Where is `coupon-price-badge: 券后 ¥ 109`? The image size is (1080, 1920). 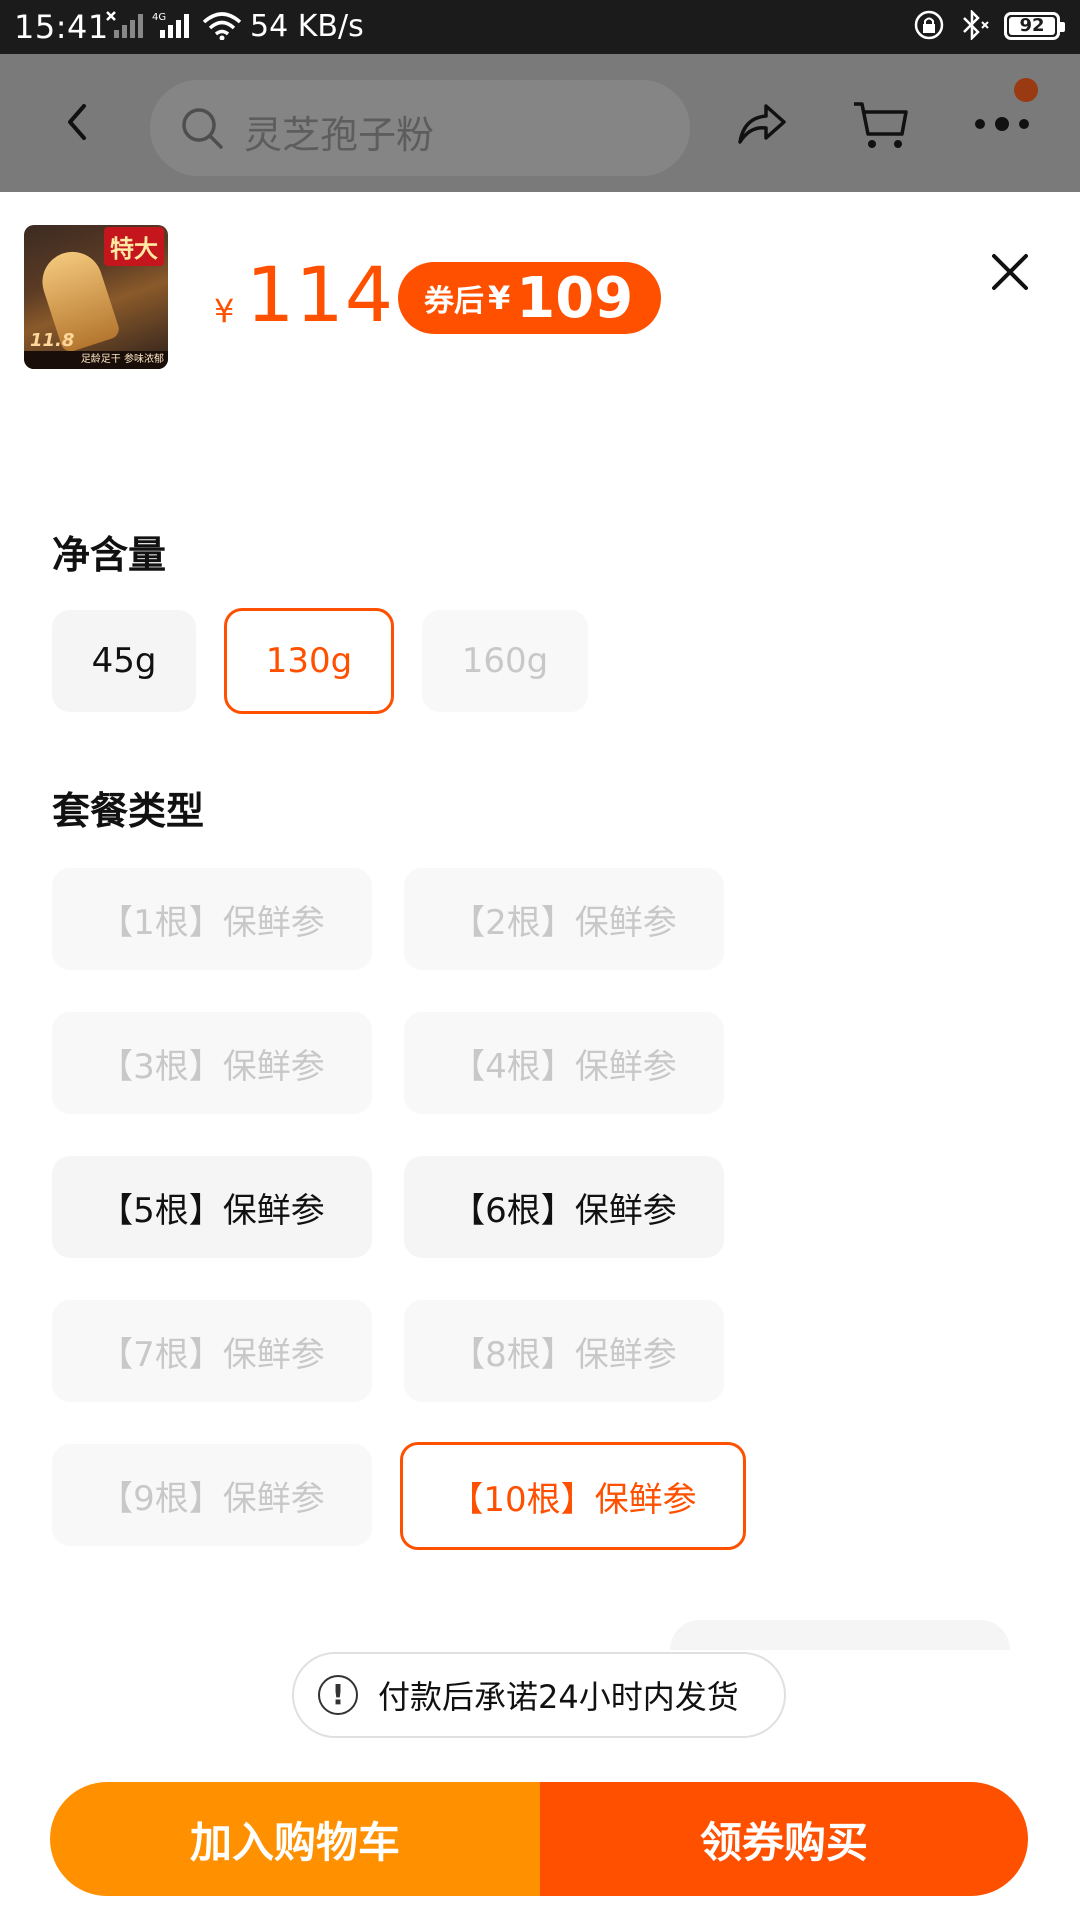
coupon-price-badge: 券后 ¥ 109 is located at coordinates (530, 298).